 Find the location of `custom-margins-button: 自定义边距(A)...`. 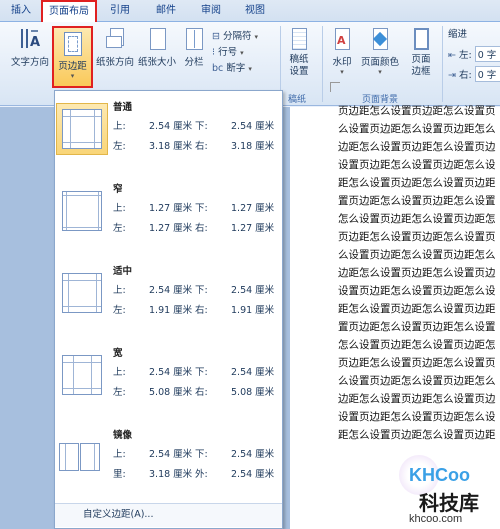

custom-margins-button: 自定义边距(A)... is located at coordinates (168, 515).